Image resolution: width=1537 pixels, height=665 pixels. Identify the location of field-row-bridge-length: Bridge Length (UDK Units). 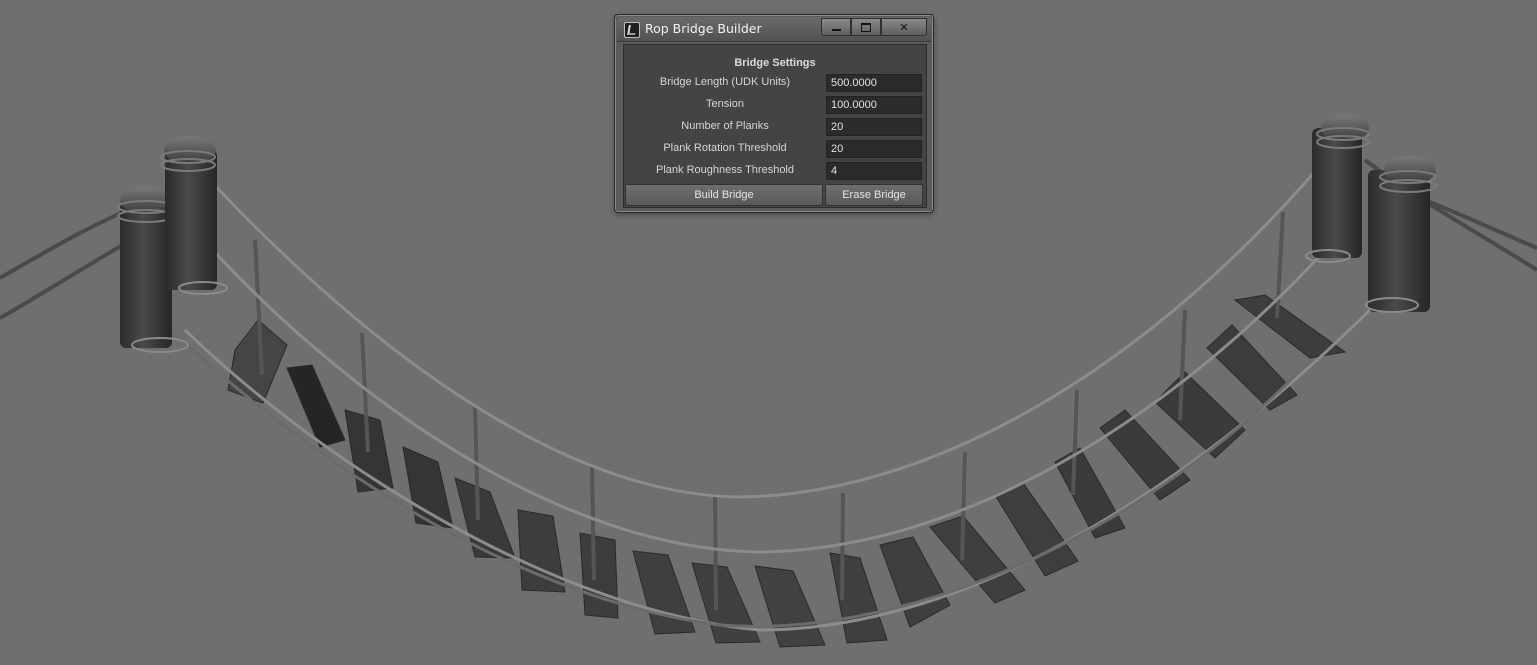
(775, 83).